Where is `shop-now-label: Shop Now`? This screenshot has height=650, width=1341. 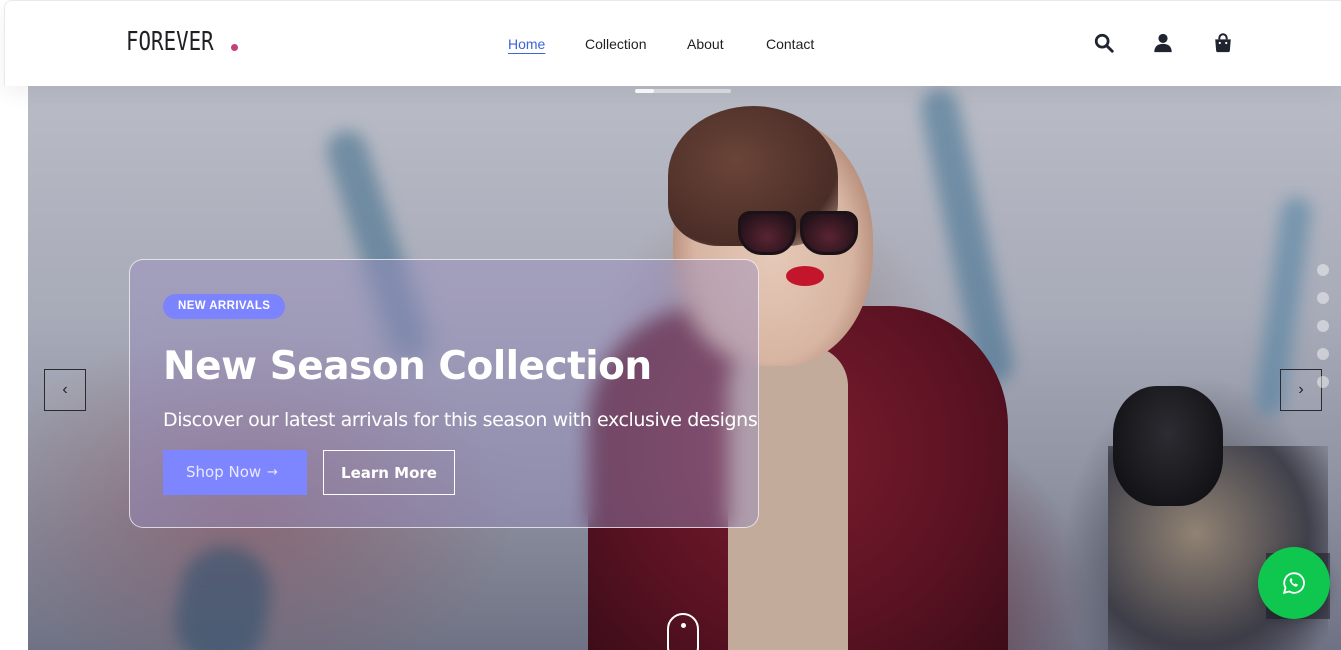 shop-now-label: Shop Now is located at coordinates (224, 472).